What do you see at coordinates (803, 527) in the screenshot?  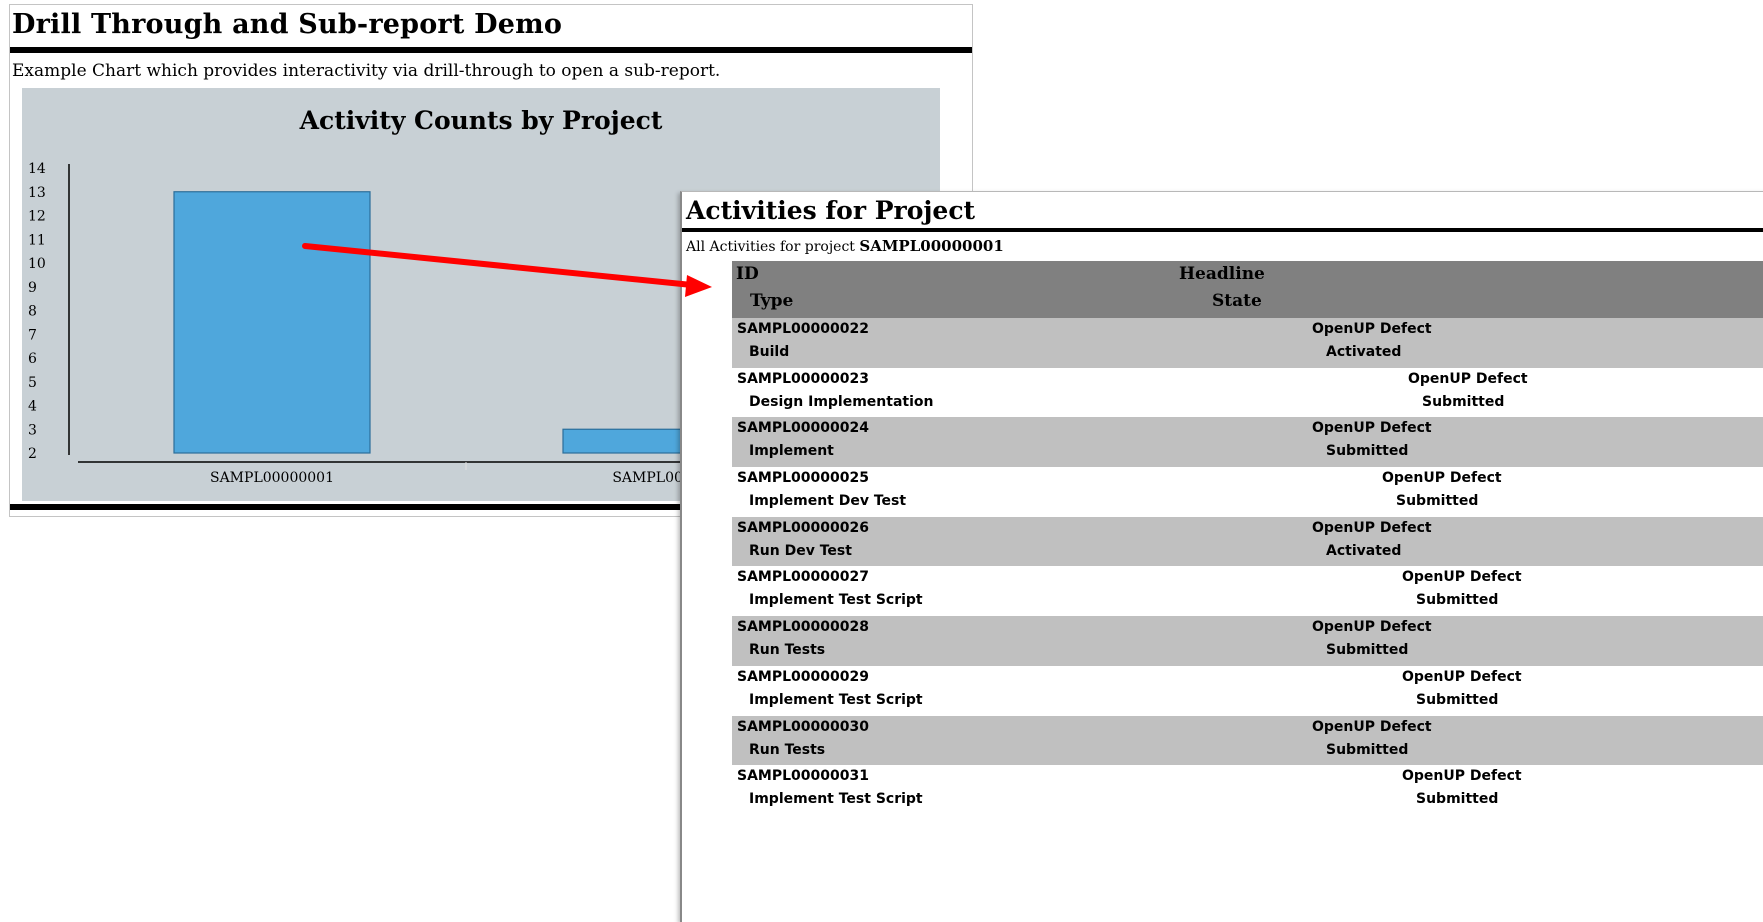 I see `row-id: SAMPL00000026` at bounding box center [803, 527].